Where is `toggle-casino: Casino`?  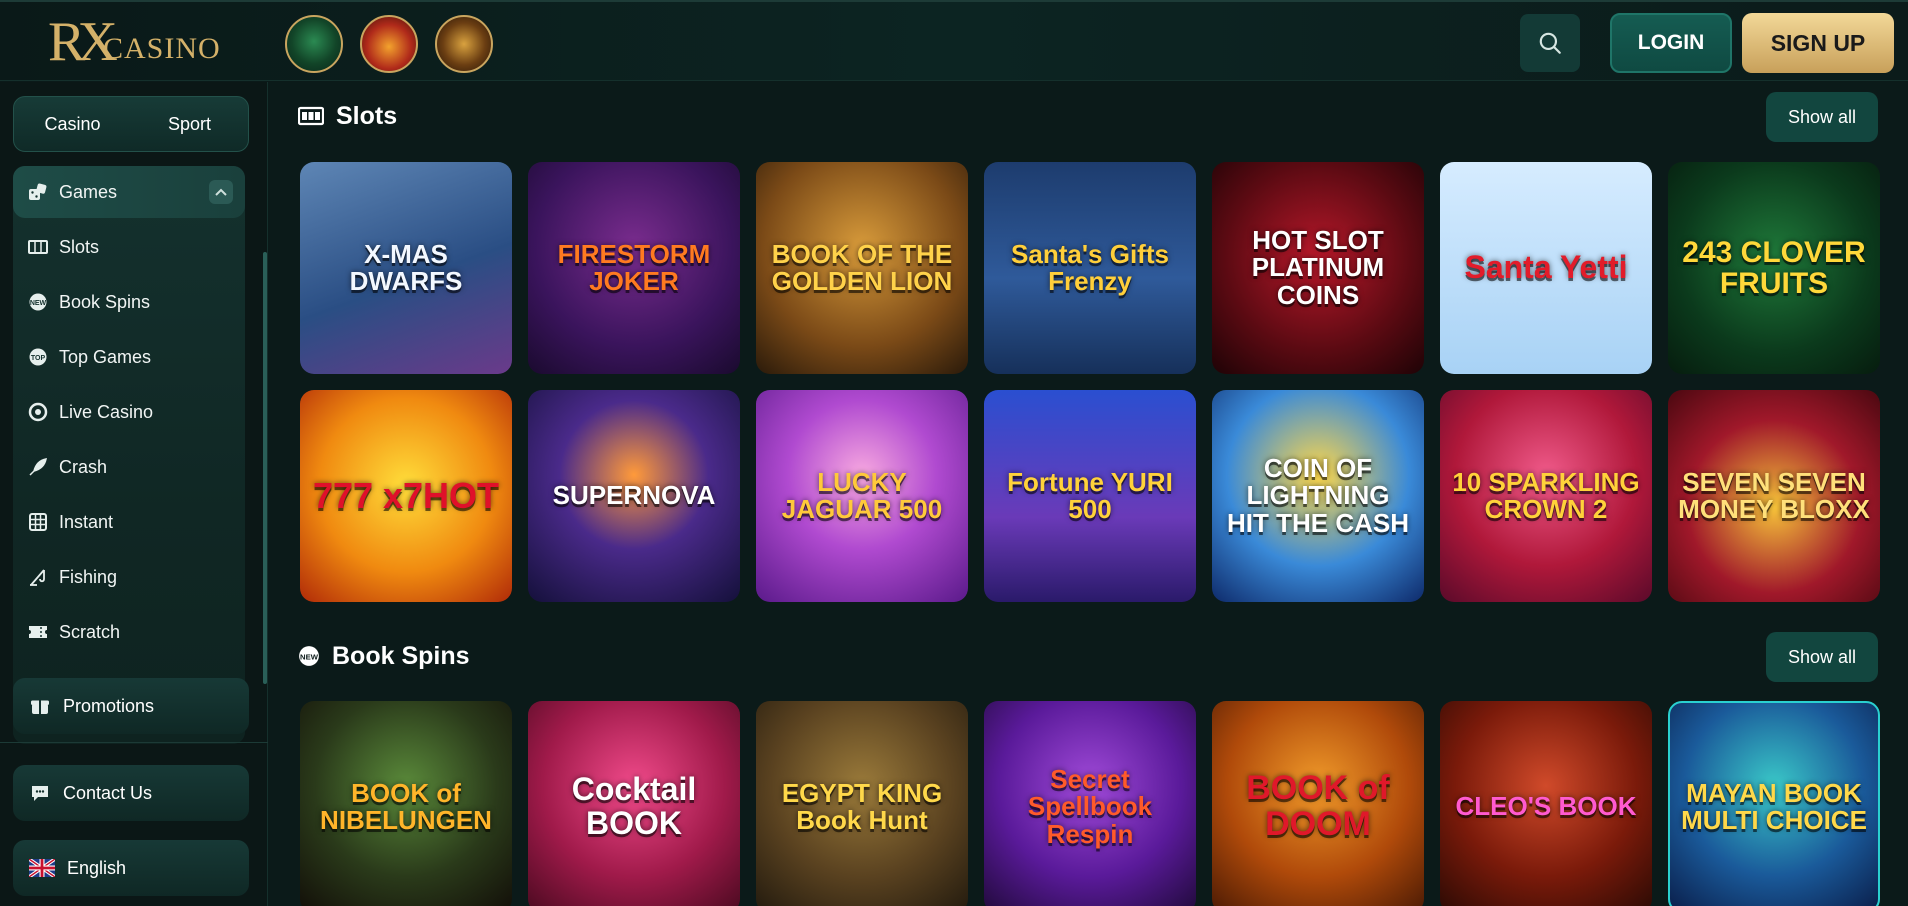 toggle-casino: Casino is located at coordinates (72, 124).